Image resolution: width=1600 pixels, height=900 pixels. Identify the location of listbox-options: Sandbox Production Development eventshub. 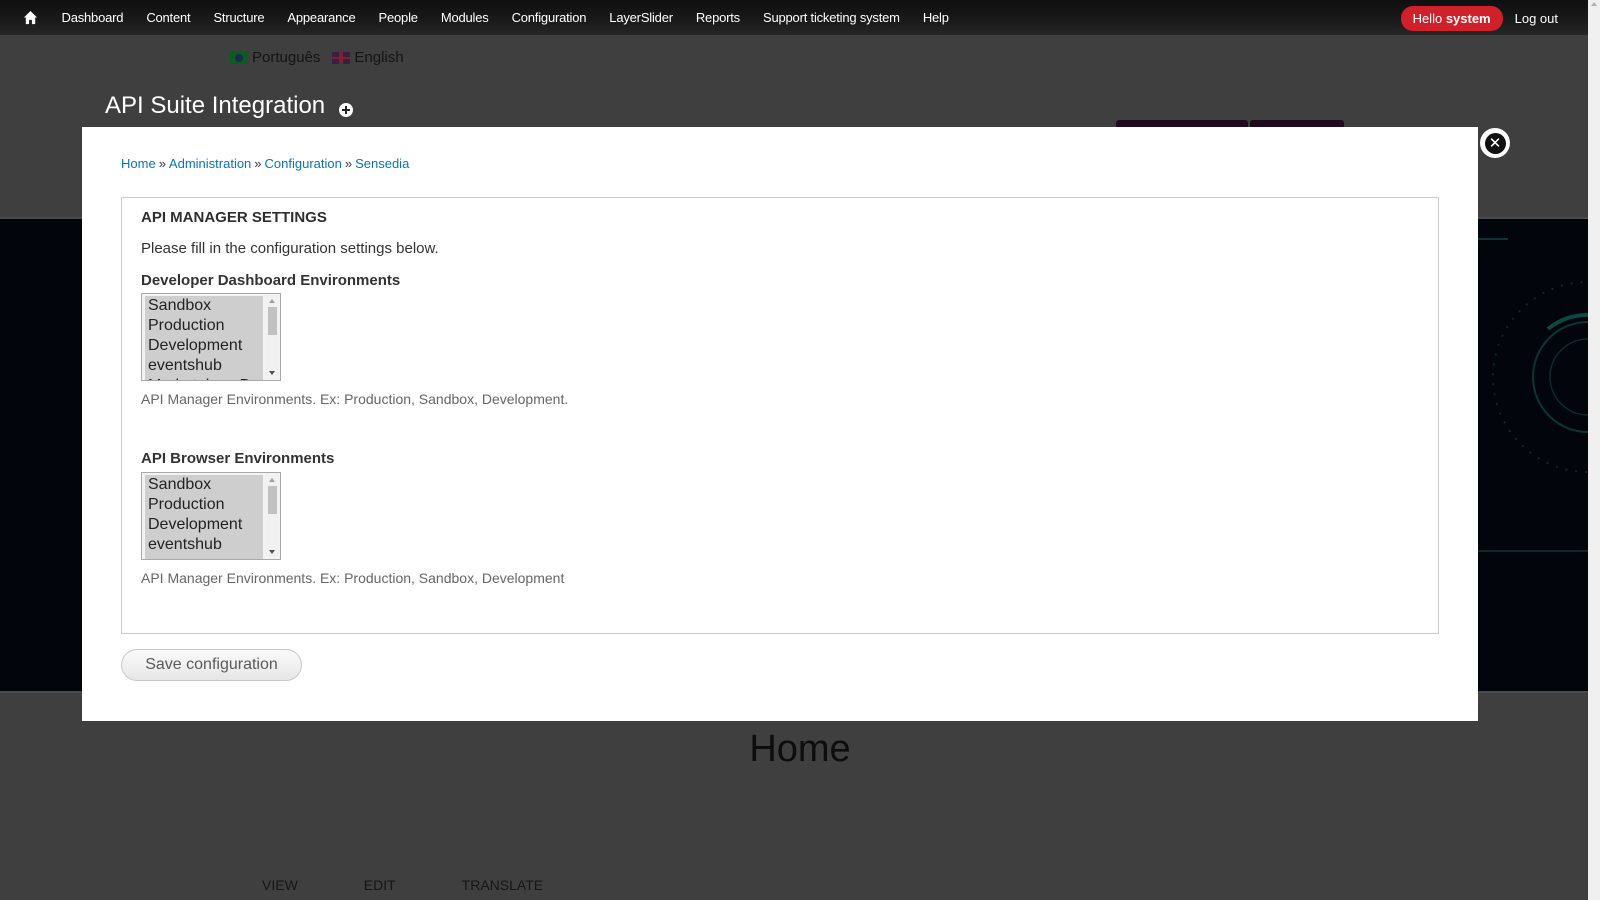
(204, 517).